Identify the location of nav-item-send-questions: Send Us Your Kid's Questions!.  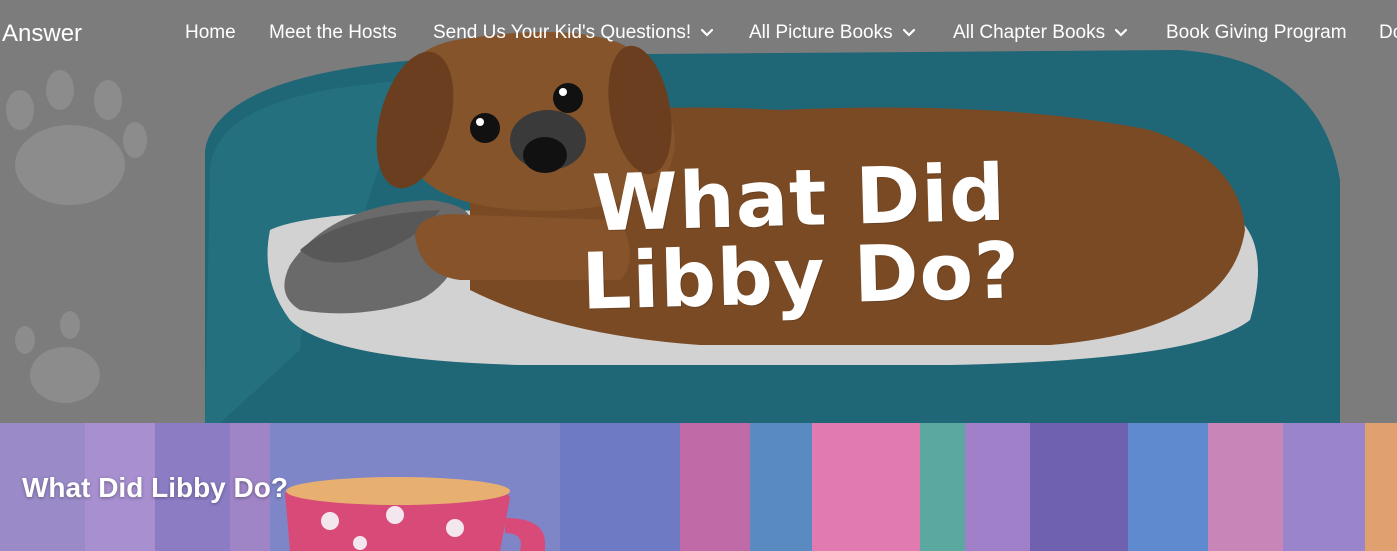
(574, 33).